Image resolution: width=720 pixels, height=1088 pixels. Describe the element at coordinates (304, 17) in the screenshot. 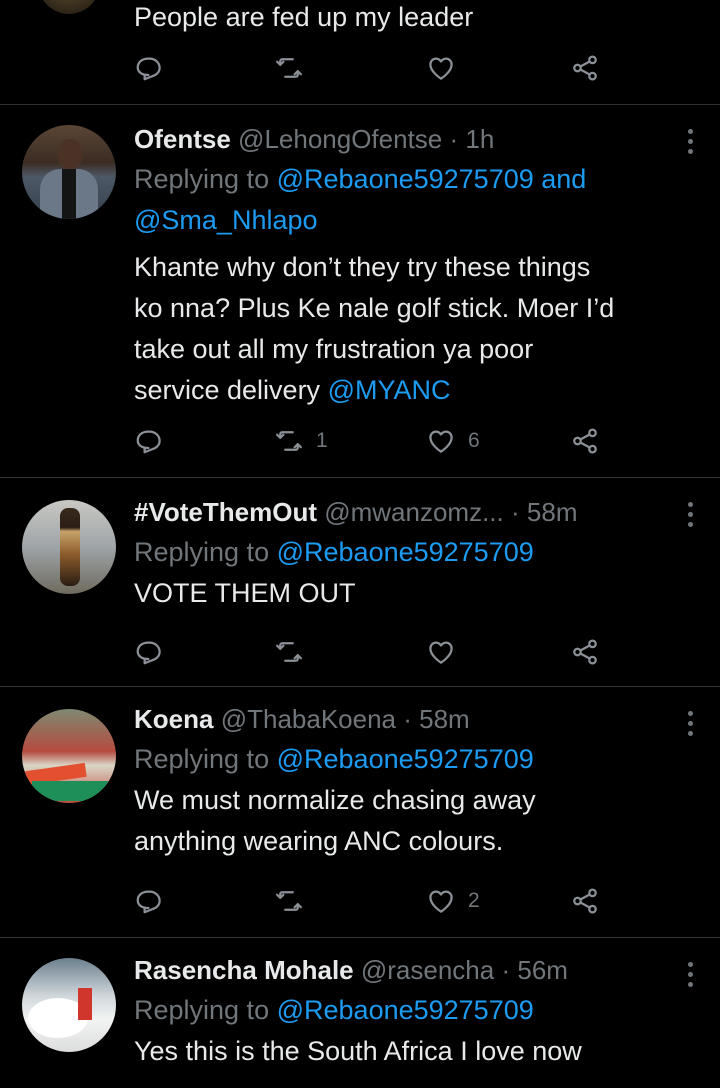

I see `tweet-body: People are fed up my leader` at that location.